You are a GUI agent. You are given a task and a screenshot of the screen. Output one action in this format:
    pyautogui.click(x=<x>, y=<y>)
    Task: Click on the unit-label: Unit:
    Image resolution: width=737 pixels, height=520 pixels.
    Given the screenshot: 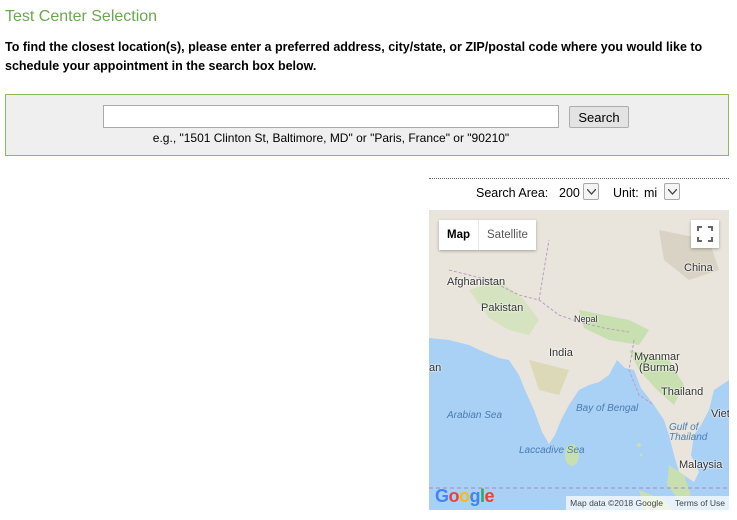 What is the action you would take?
    pyautogui.click(x=626, y=193)
    